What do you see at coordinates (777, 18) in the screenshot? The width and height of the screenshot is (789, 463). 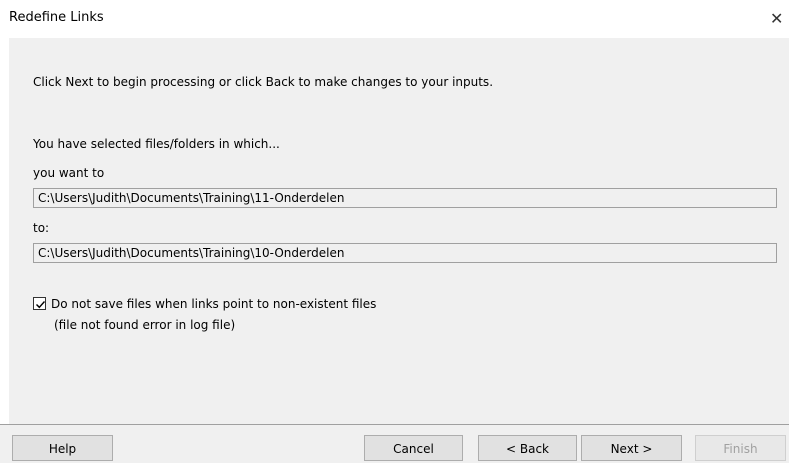 I see `close-icon: ✕` at bounding box center [777, 18].